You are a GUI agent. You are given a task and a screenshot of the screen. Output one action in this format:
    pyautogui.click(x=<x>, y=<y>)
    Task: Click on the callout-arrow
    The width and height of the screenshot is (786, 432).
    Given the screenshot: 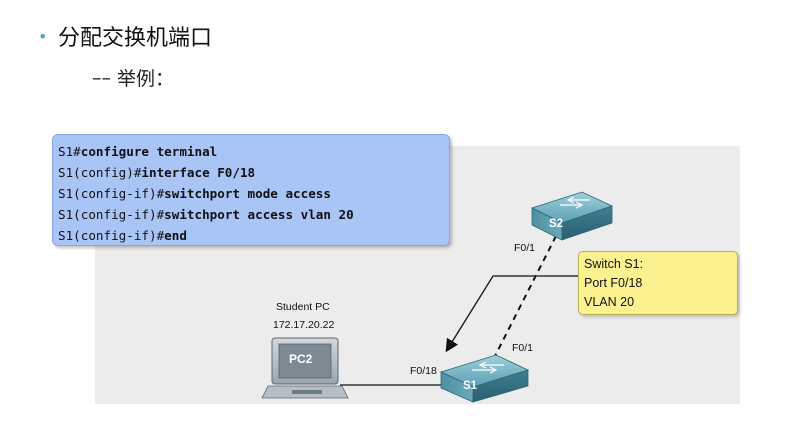 What is the action you would take?
    pyautogui.click(x=512, y=314)
    